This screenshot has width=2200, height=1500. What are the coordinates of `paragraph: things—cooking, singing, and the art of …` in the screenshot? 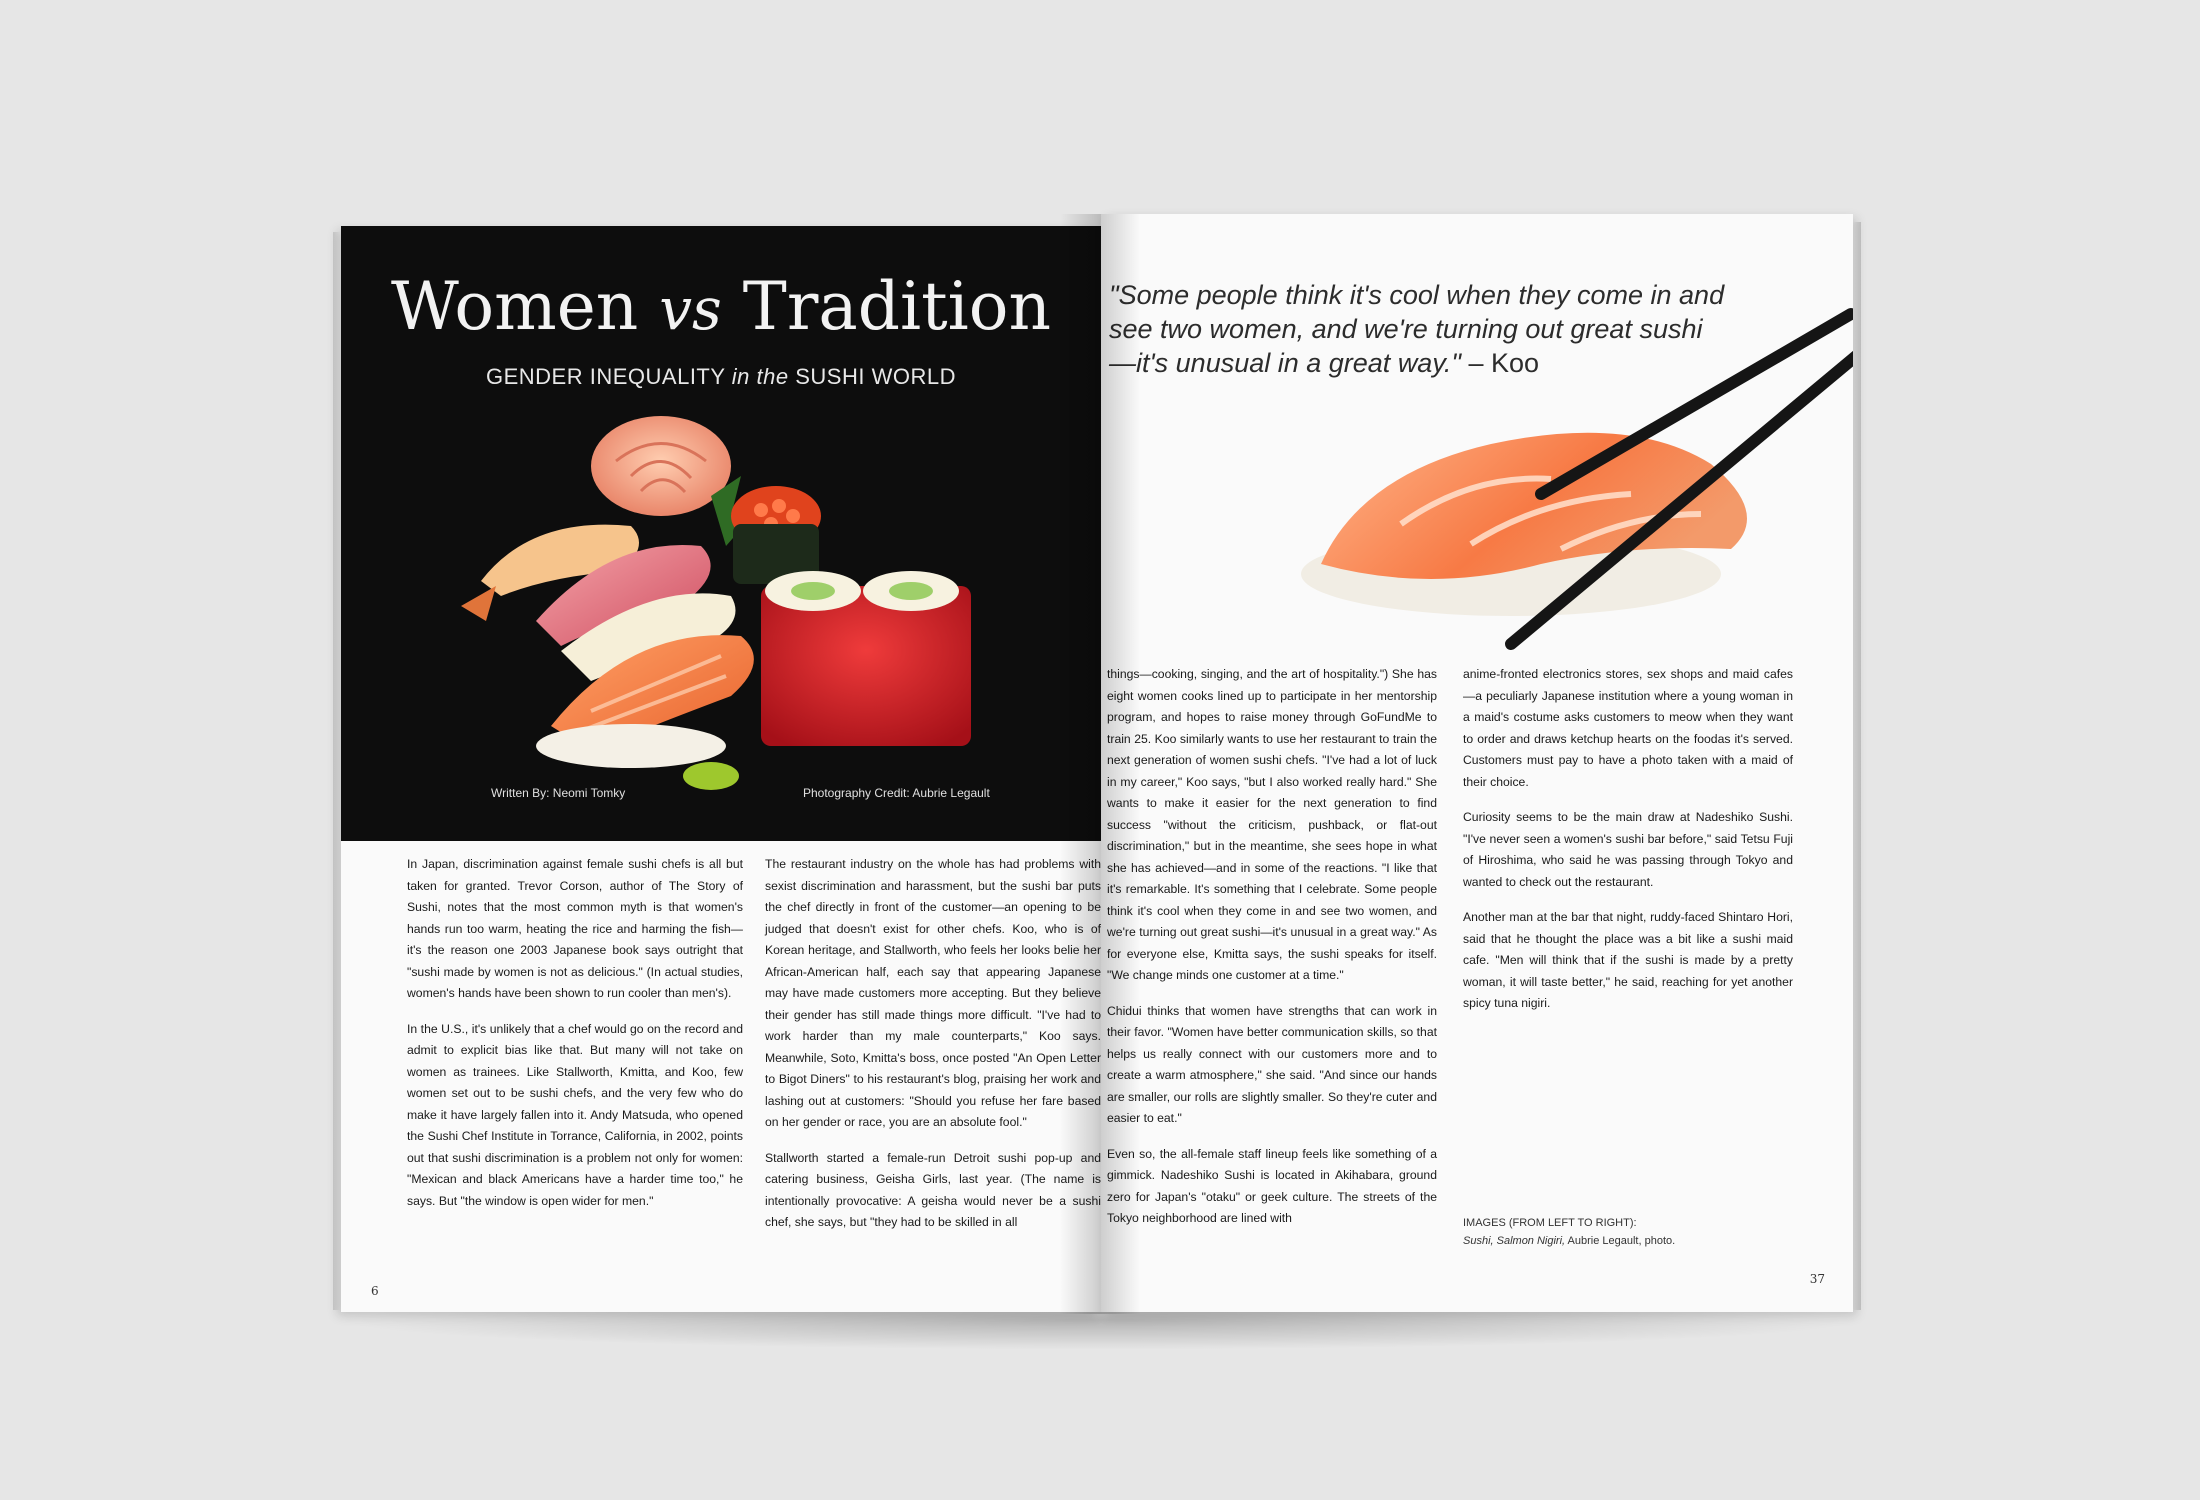 It's located at (1272, 824).